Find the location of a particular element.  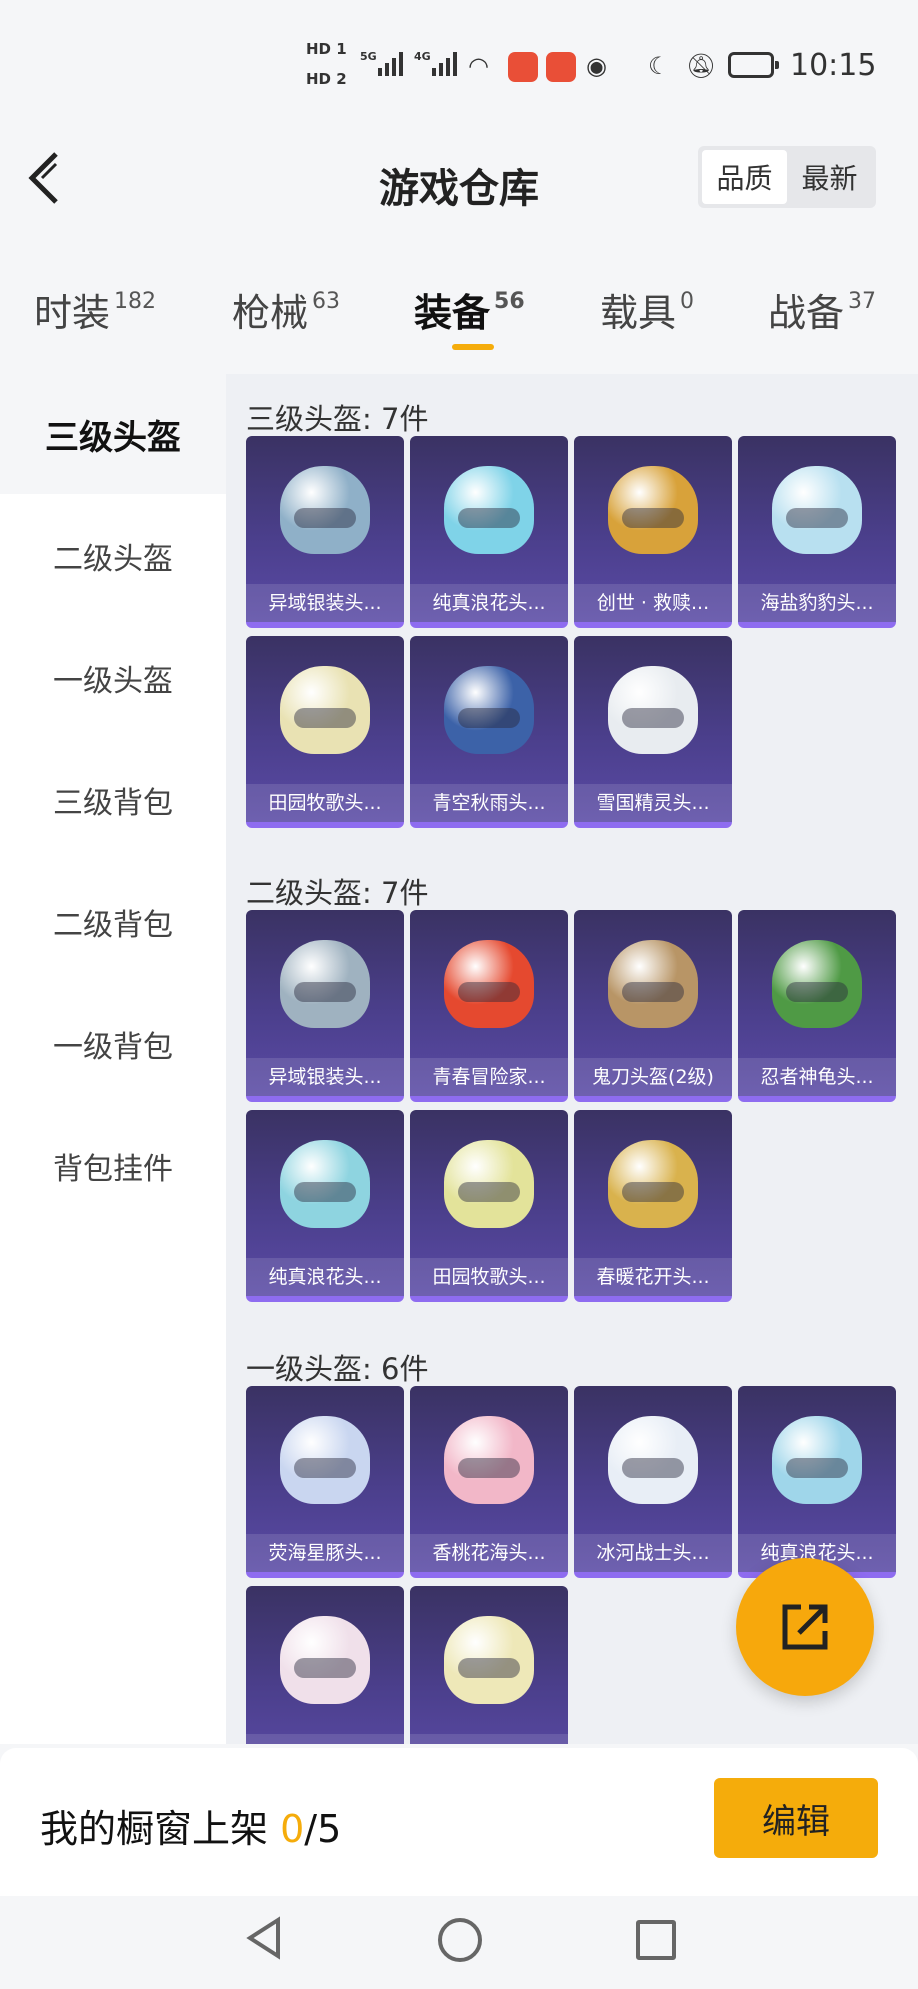

tab-vehicles: 载具 0 is located at coordinates (647, 309).